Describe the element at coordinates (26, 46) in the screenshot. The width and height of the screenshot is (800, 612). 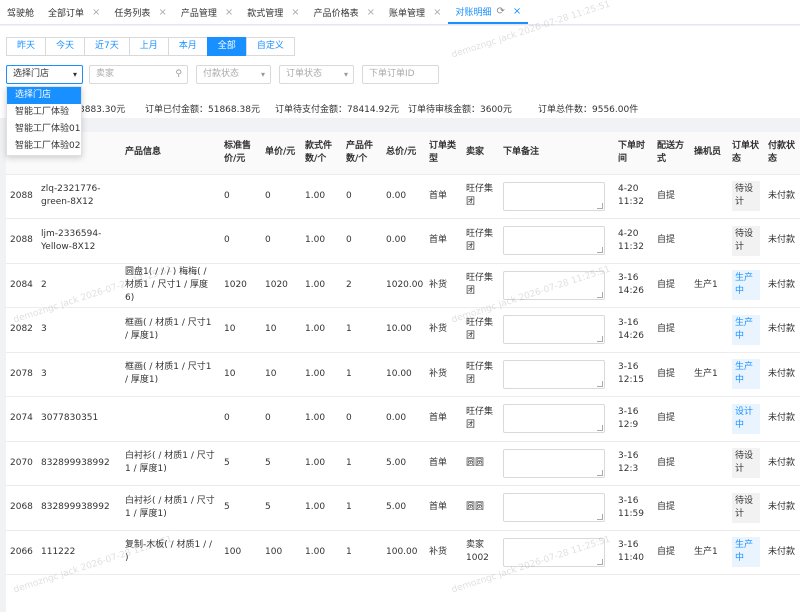
I see `date-range-button: 昨天` at that location.